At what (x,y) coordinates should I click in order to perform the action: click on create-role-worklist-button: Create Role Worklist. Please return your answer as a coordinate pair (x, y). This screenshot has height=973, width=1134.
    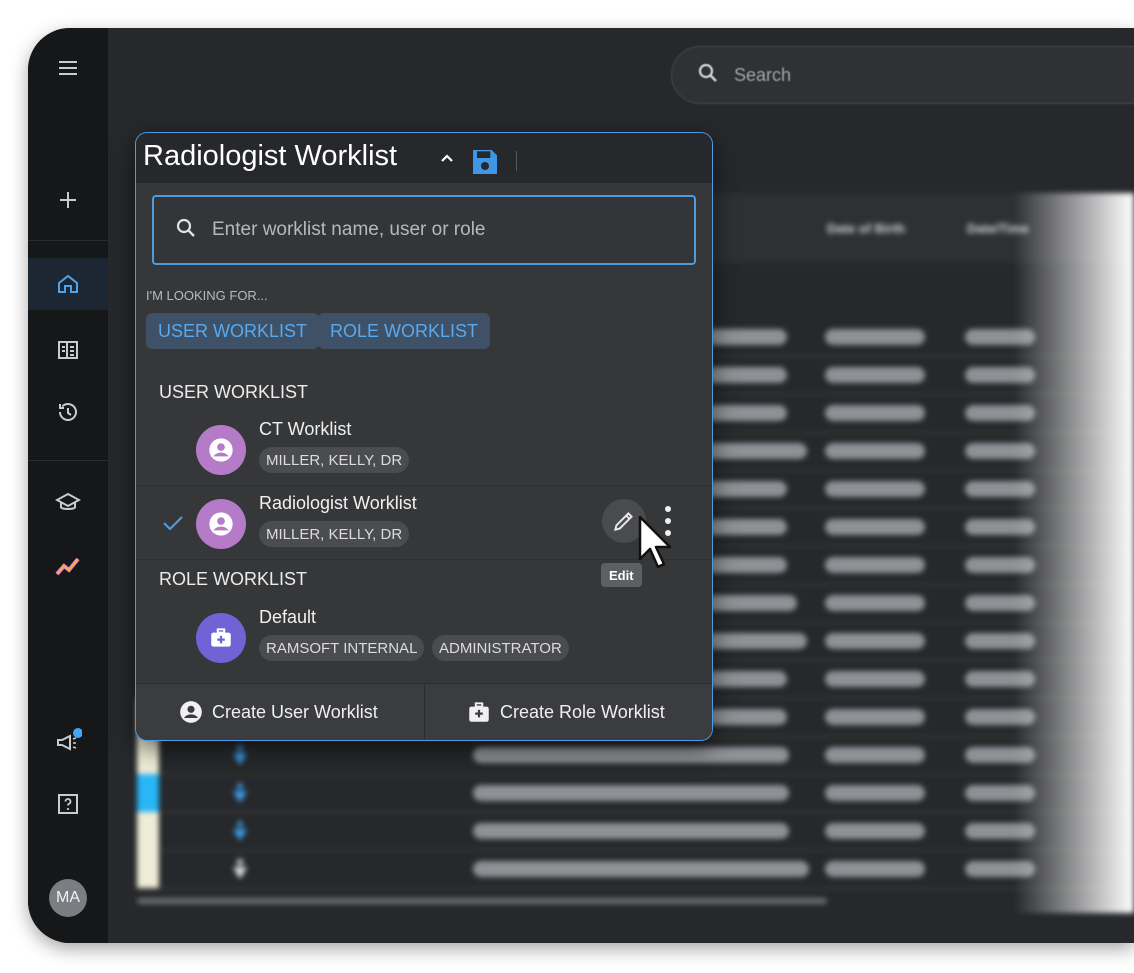
    Looking at the image, I should click on (565, 712).